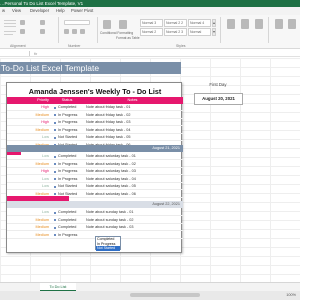  I want to click on tab-help: Help, so click(60, 11).